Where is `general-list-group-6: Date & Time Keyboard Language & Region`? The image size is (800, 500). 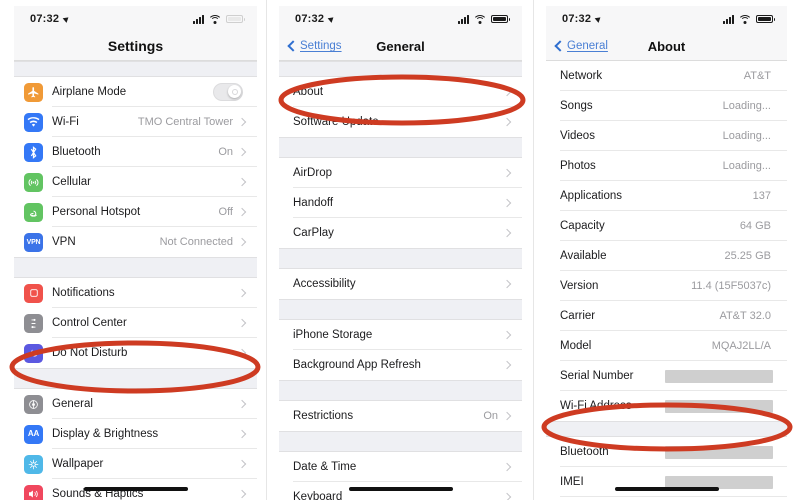
general-list-group-6: Date & Time Keyboard Language & Region is located at coordinates (400, 476).